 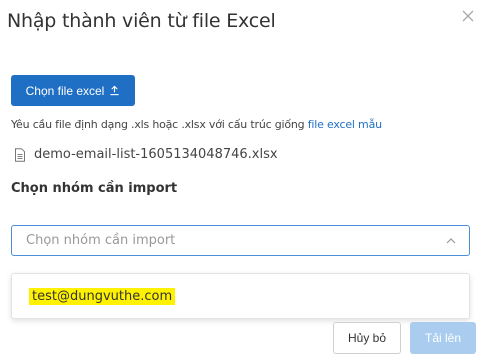 What do you see at coordinates (367, 338) in the screenshot?
I see `cancel-button: Hủy bỏ` at bounding box center [367, 338].